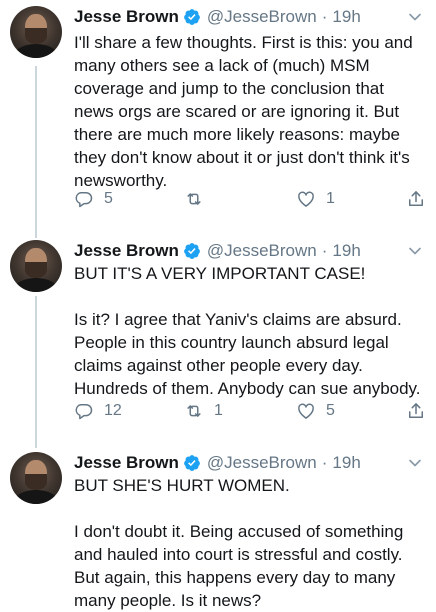 The image size is (436, 612). I want to click on retweet-count: 1, so click(218, 410).